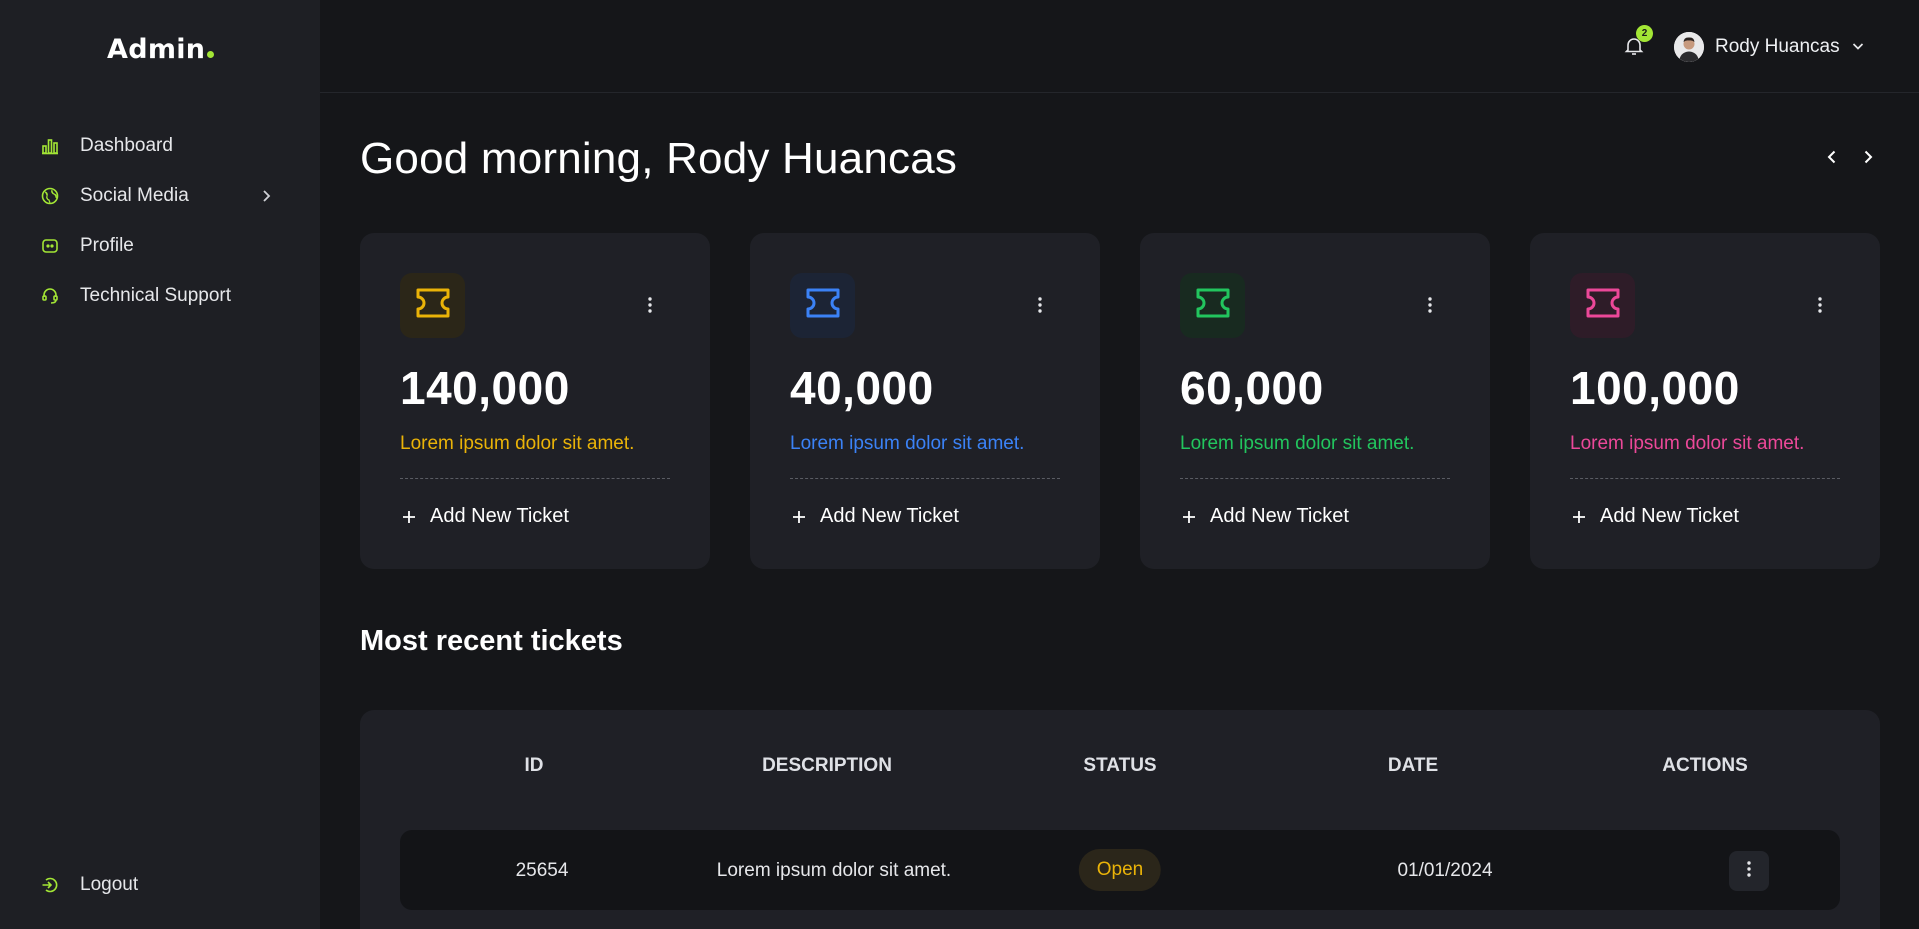  I want to click on column-header-id: ID, so click(534, 766).